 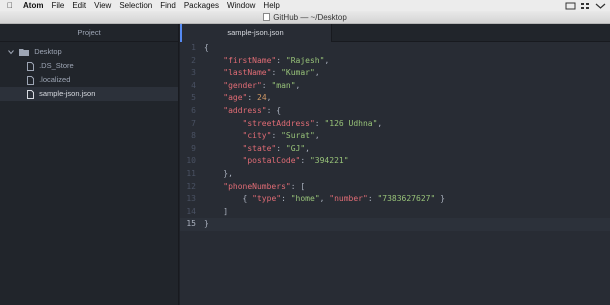 I want to click on menu-app: Atom, so click(x=35, y=5).